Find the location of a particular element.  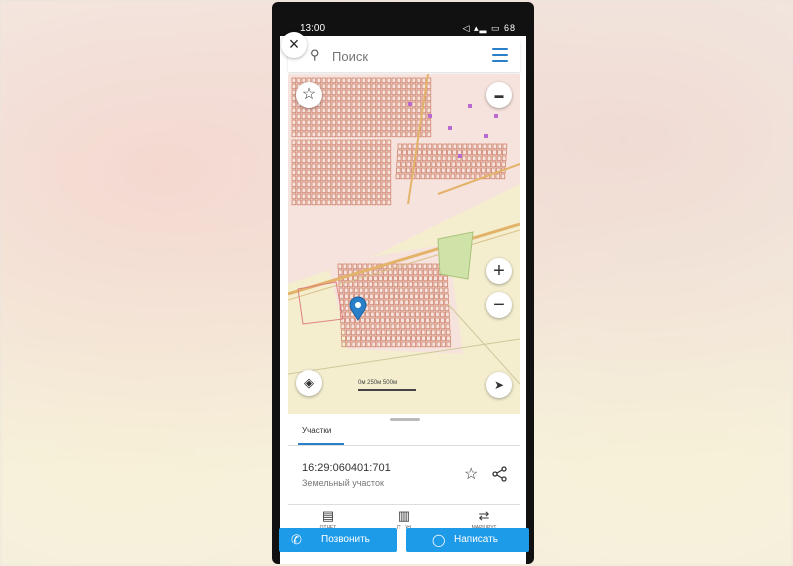

object-type: Земельный участок is located at coordinates (343, 483).